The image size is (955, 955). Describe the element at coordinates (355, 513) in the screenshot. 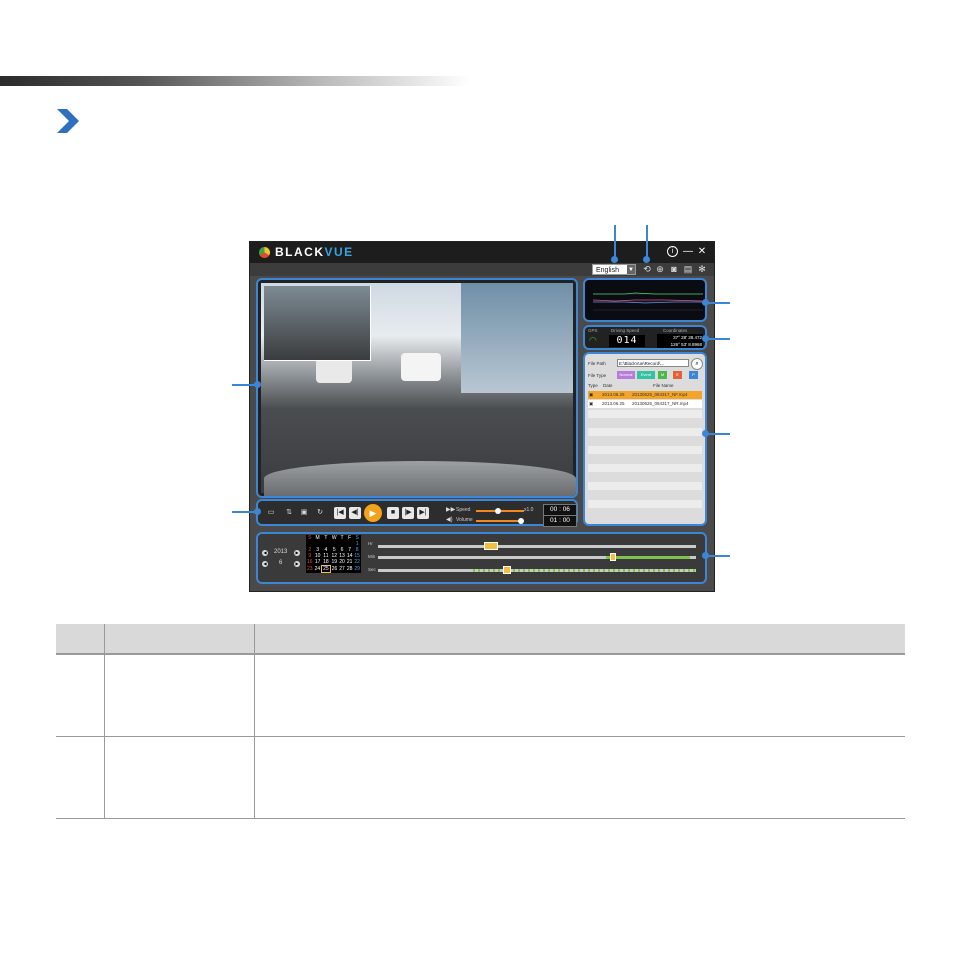

I see `step-back-button: ◀|` at that location.